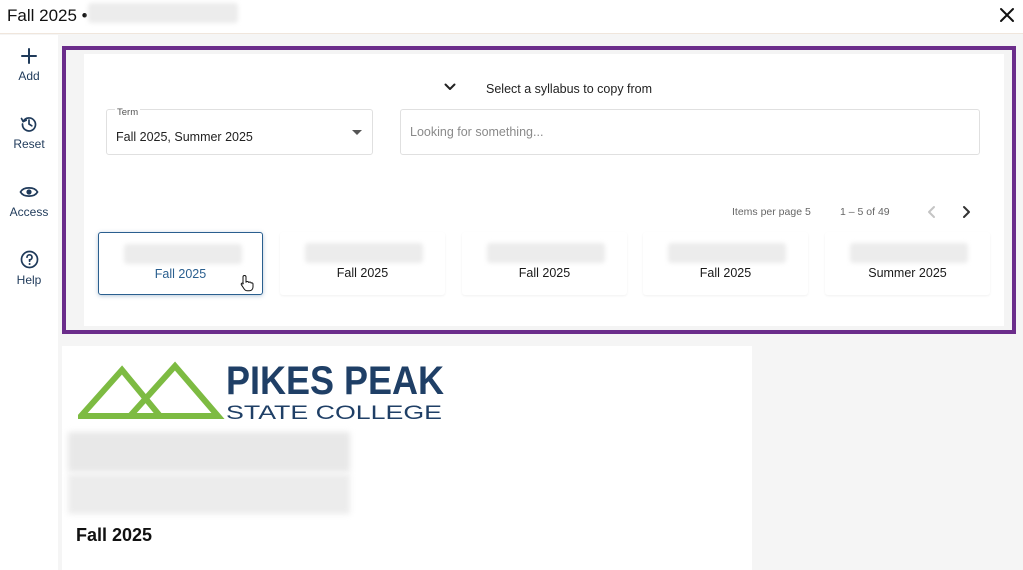 This screenshot has width=1023, height=570. I want to click on hand-pointer-icon, so click(247, 283).